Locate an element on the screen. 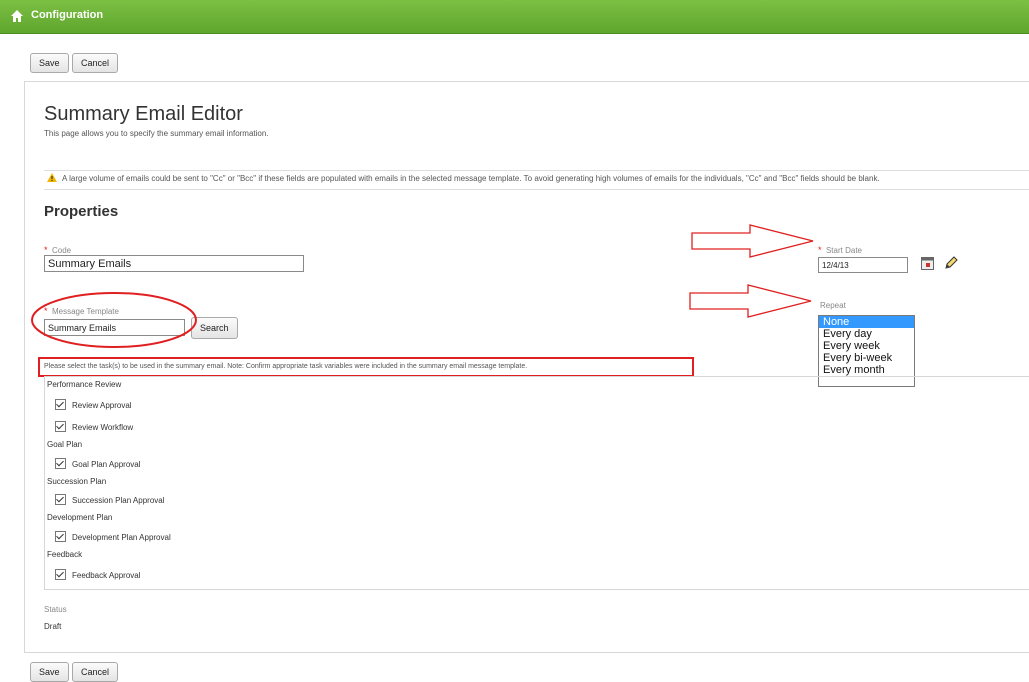  annotation-arrow-repeat is located at coordinates (750, 301).